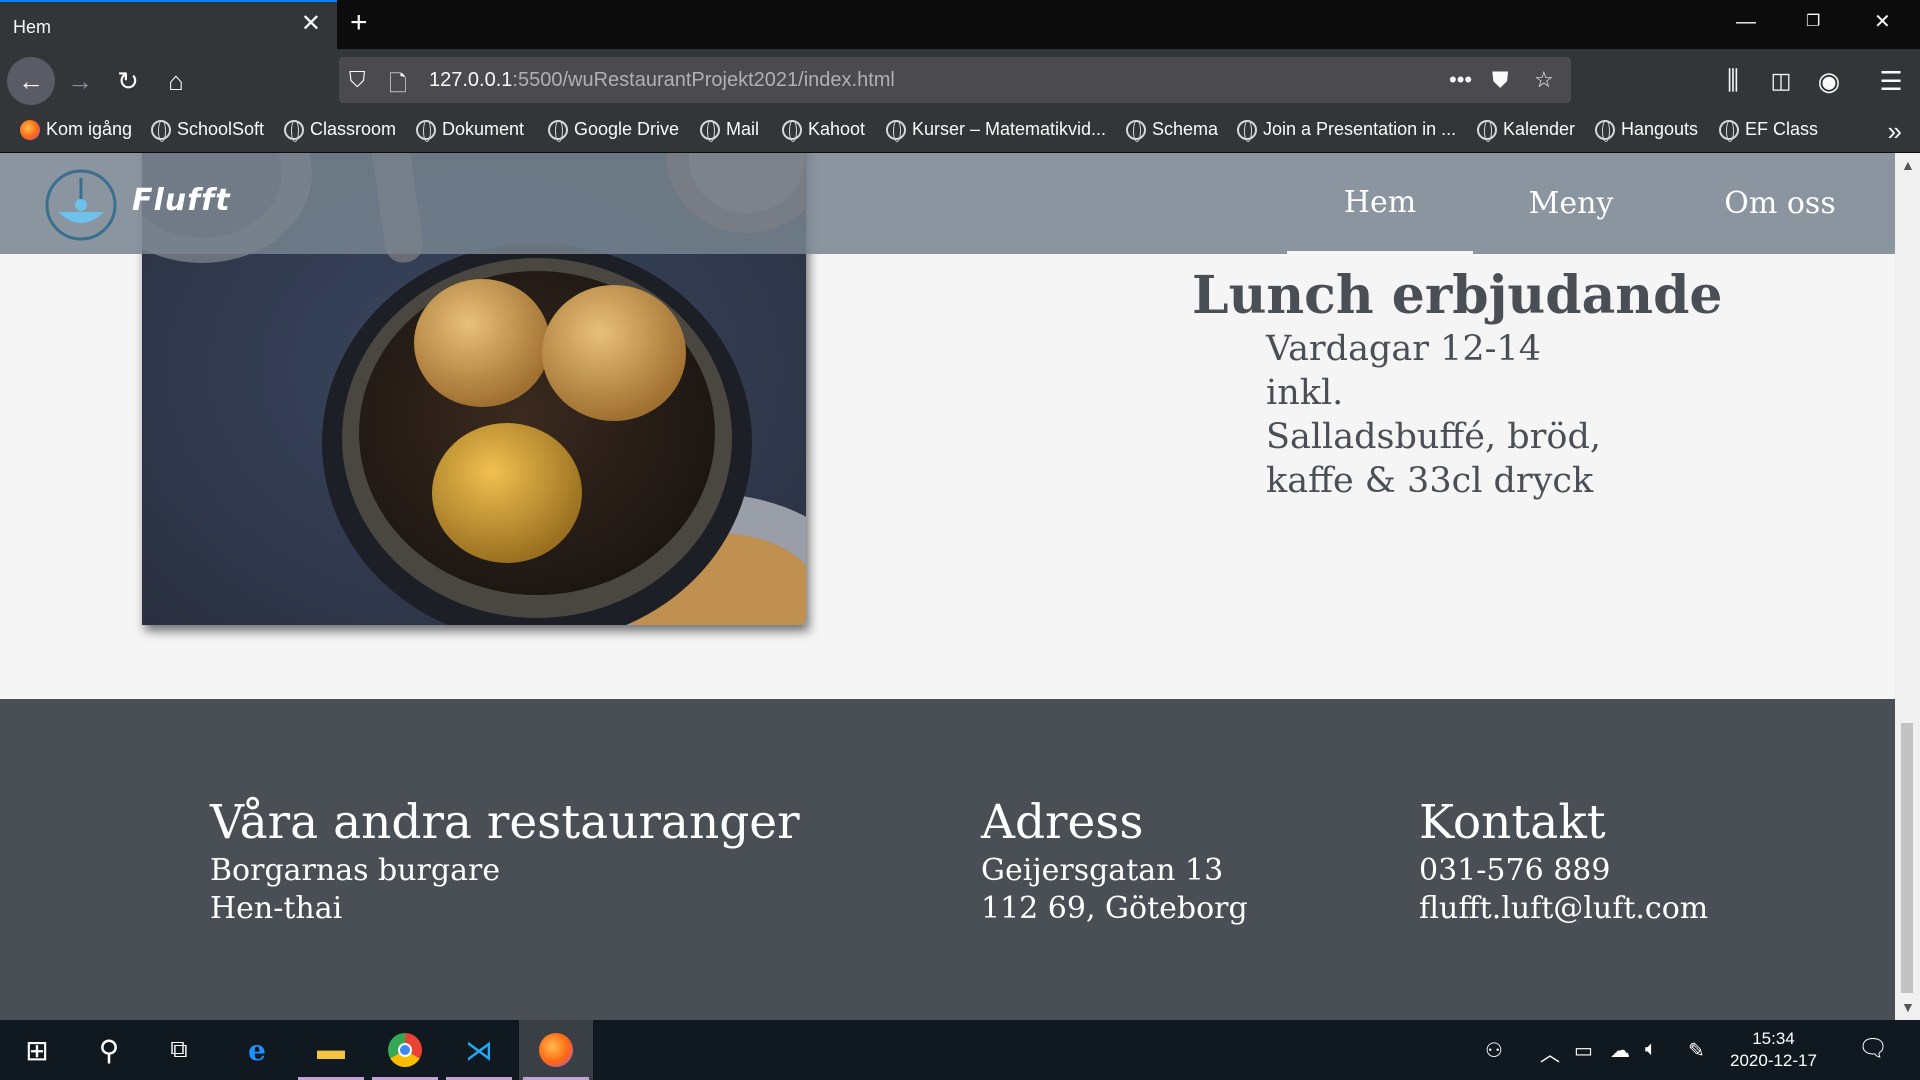  I want to click on bookmark-item: SchoolSoft, so click(207, 130).